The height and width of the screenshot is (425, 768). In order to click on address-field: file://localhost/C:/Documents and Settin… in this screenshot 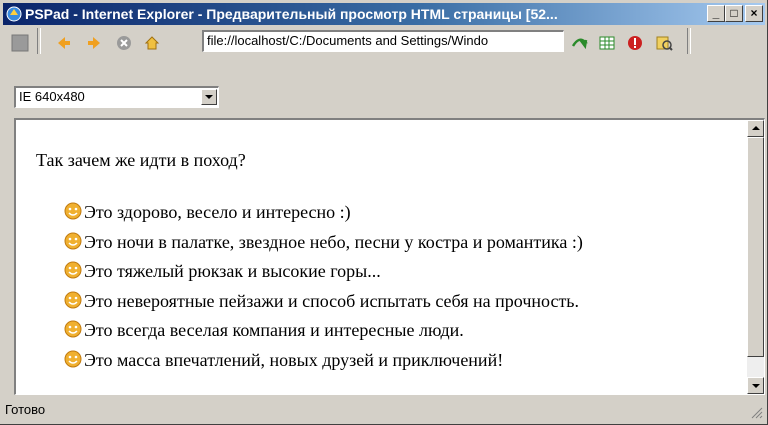, I will do `click(383, 41)`.